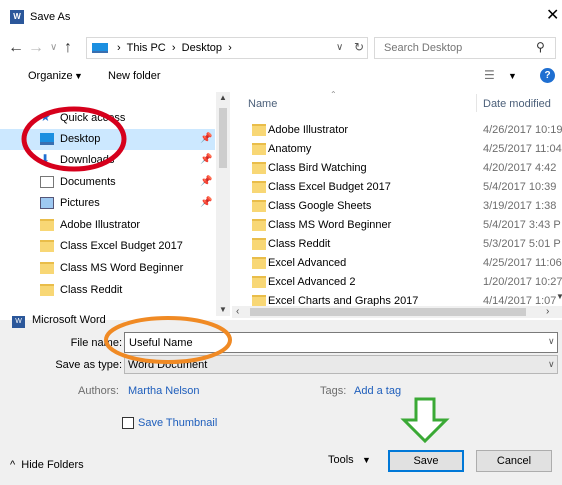 This screenshot has height=485, width=562. Describe the element at coordinates (540, 47) in the screenshot. I see `search-icon: ⚲` at that location.